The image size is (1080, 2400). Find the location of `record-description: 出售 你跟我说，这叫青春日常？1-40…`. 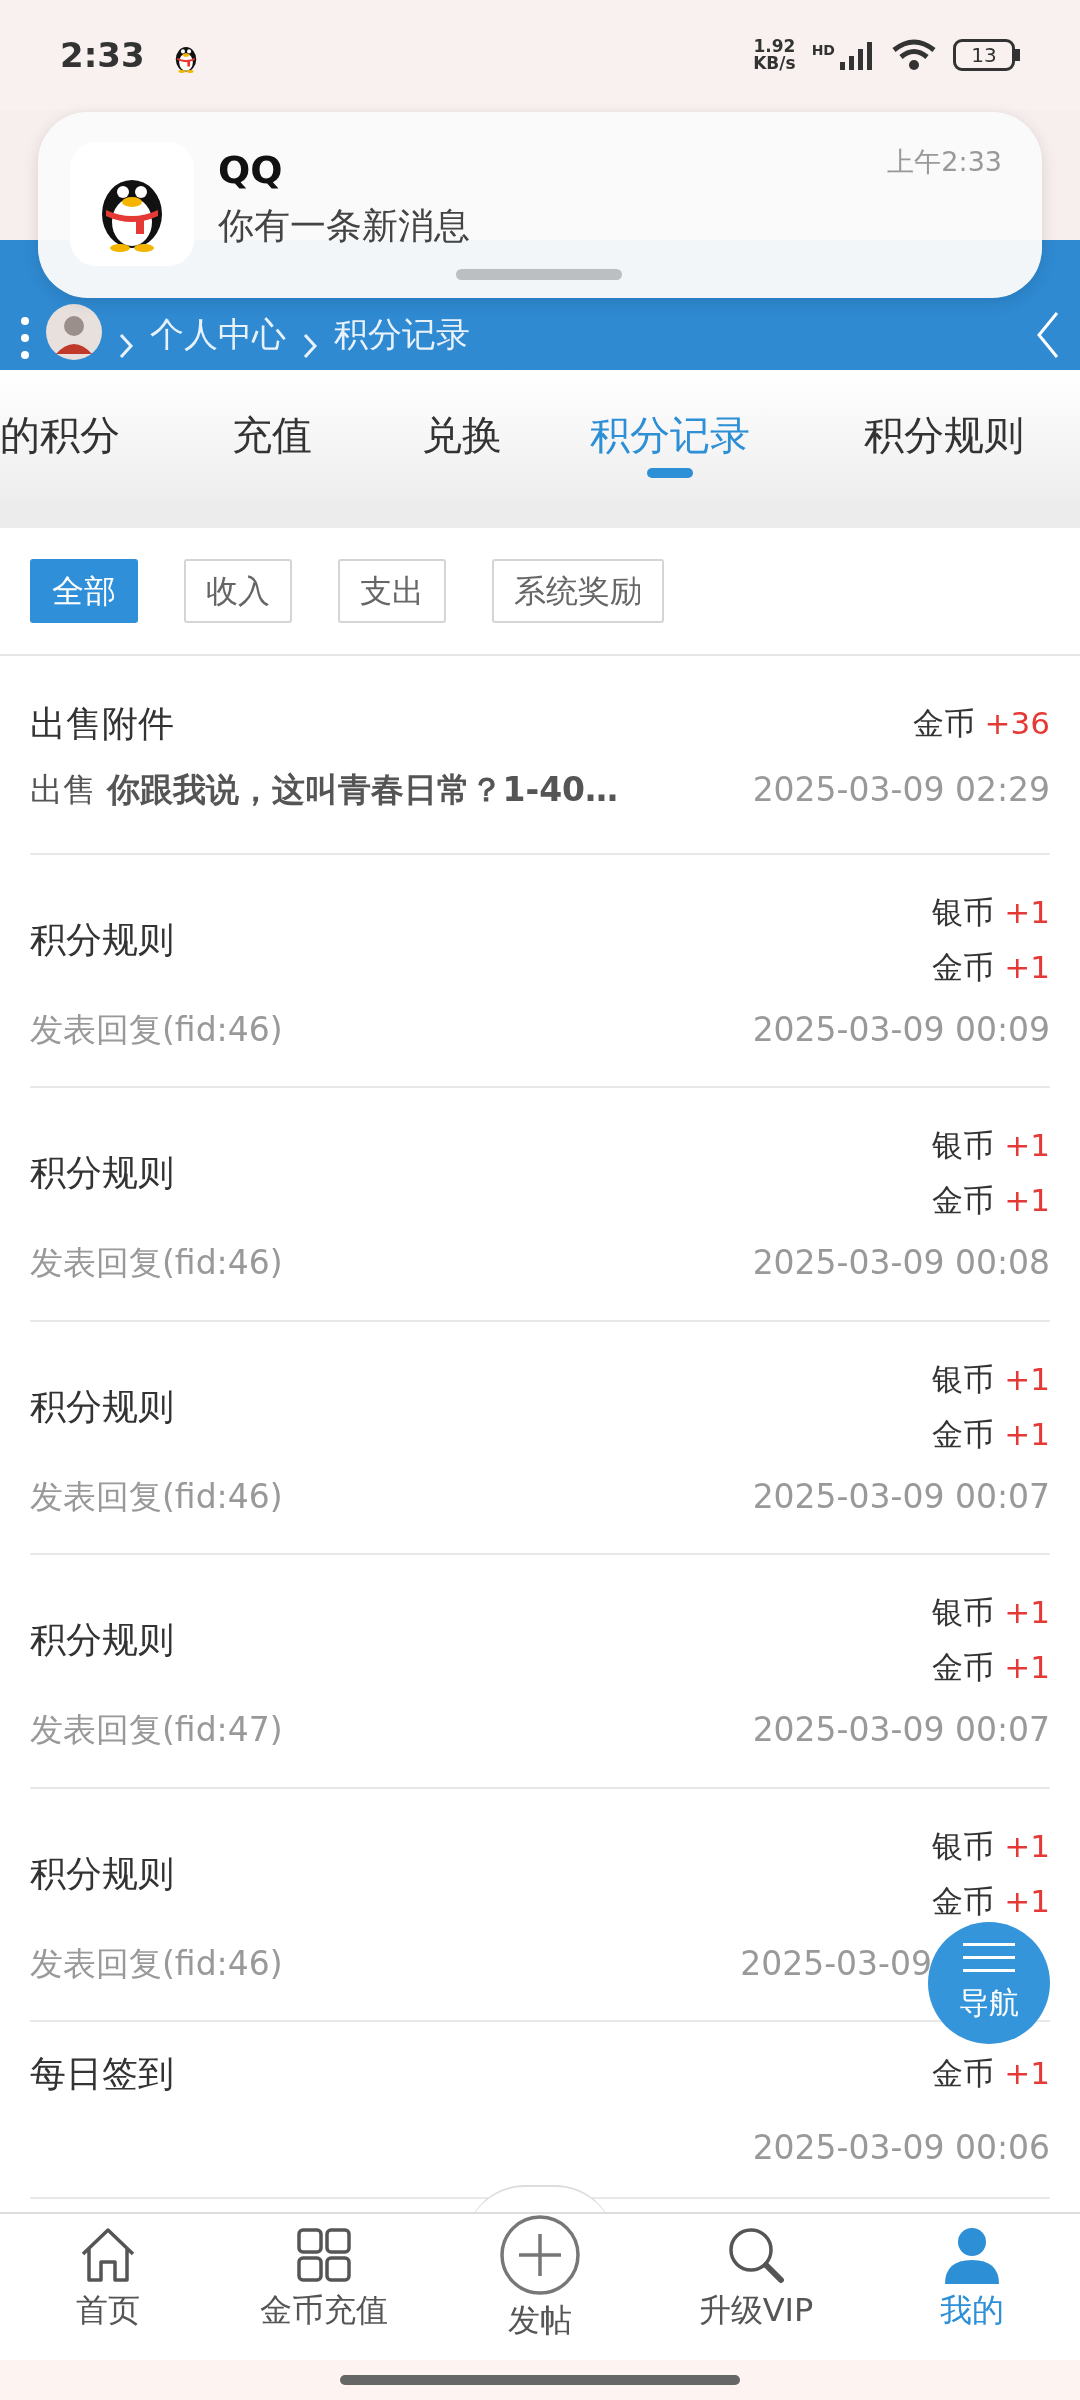

record-description: 出售 你跟我说，这叫青春日常？1-40… is located at coordinates (325, 790).